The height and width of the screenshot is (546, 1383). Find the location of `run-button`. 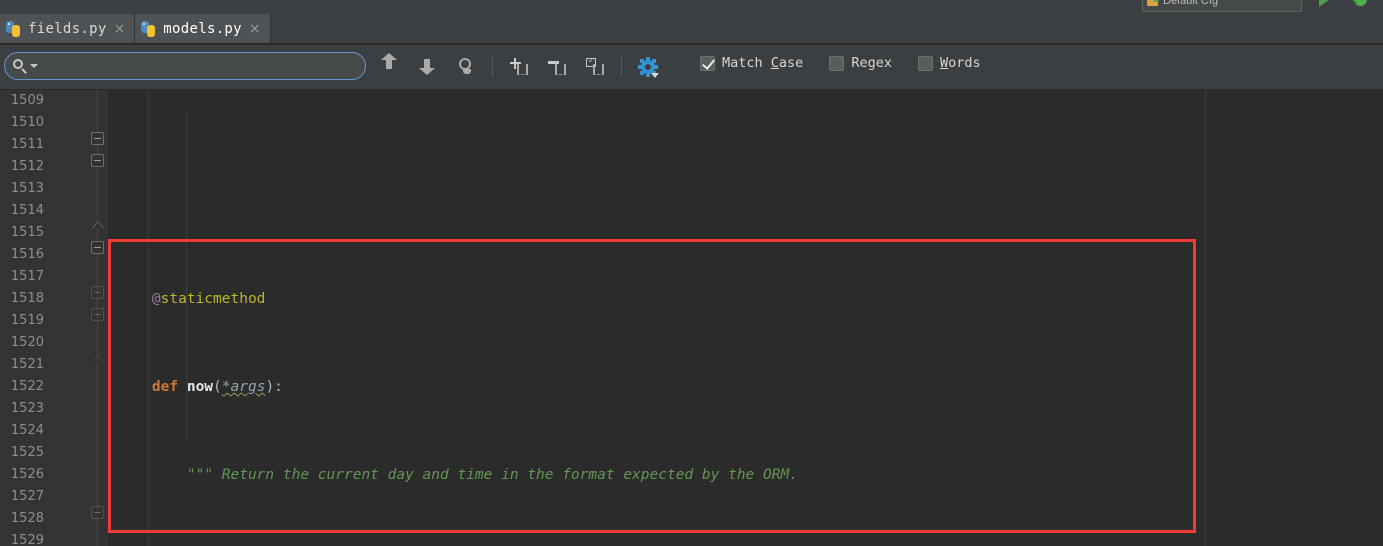

run-button is located at coordinates (1325, 4).